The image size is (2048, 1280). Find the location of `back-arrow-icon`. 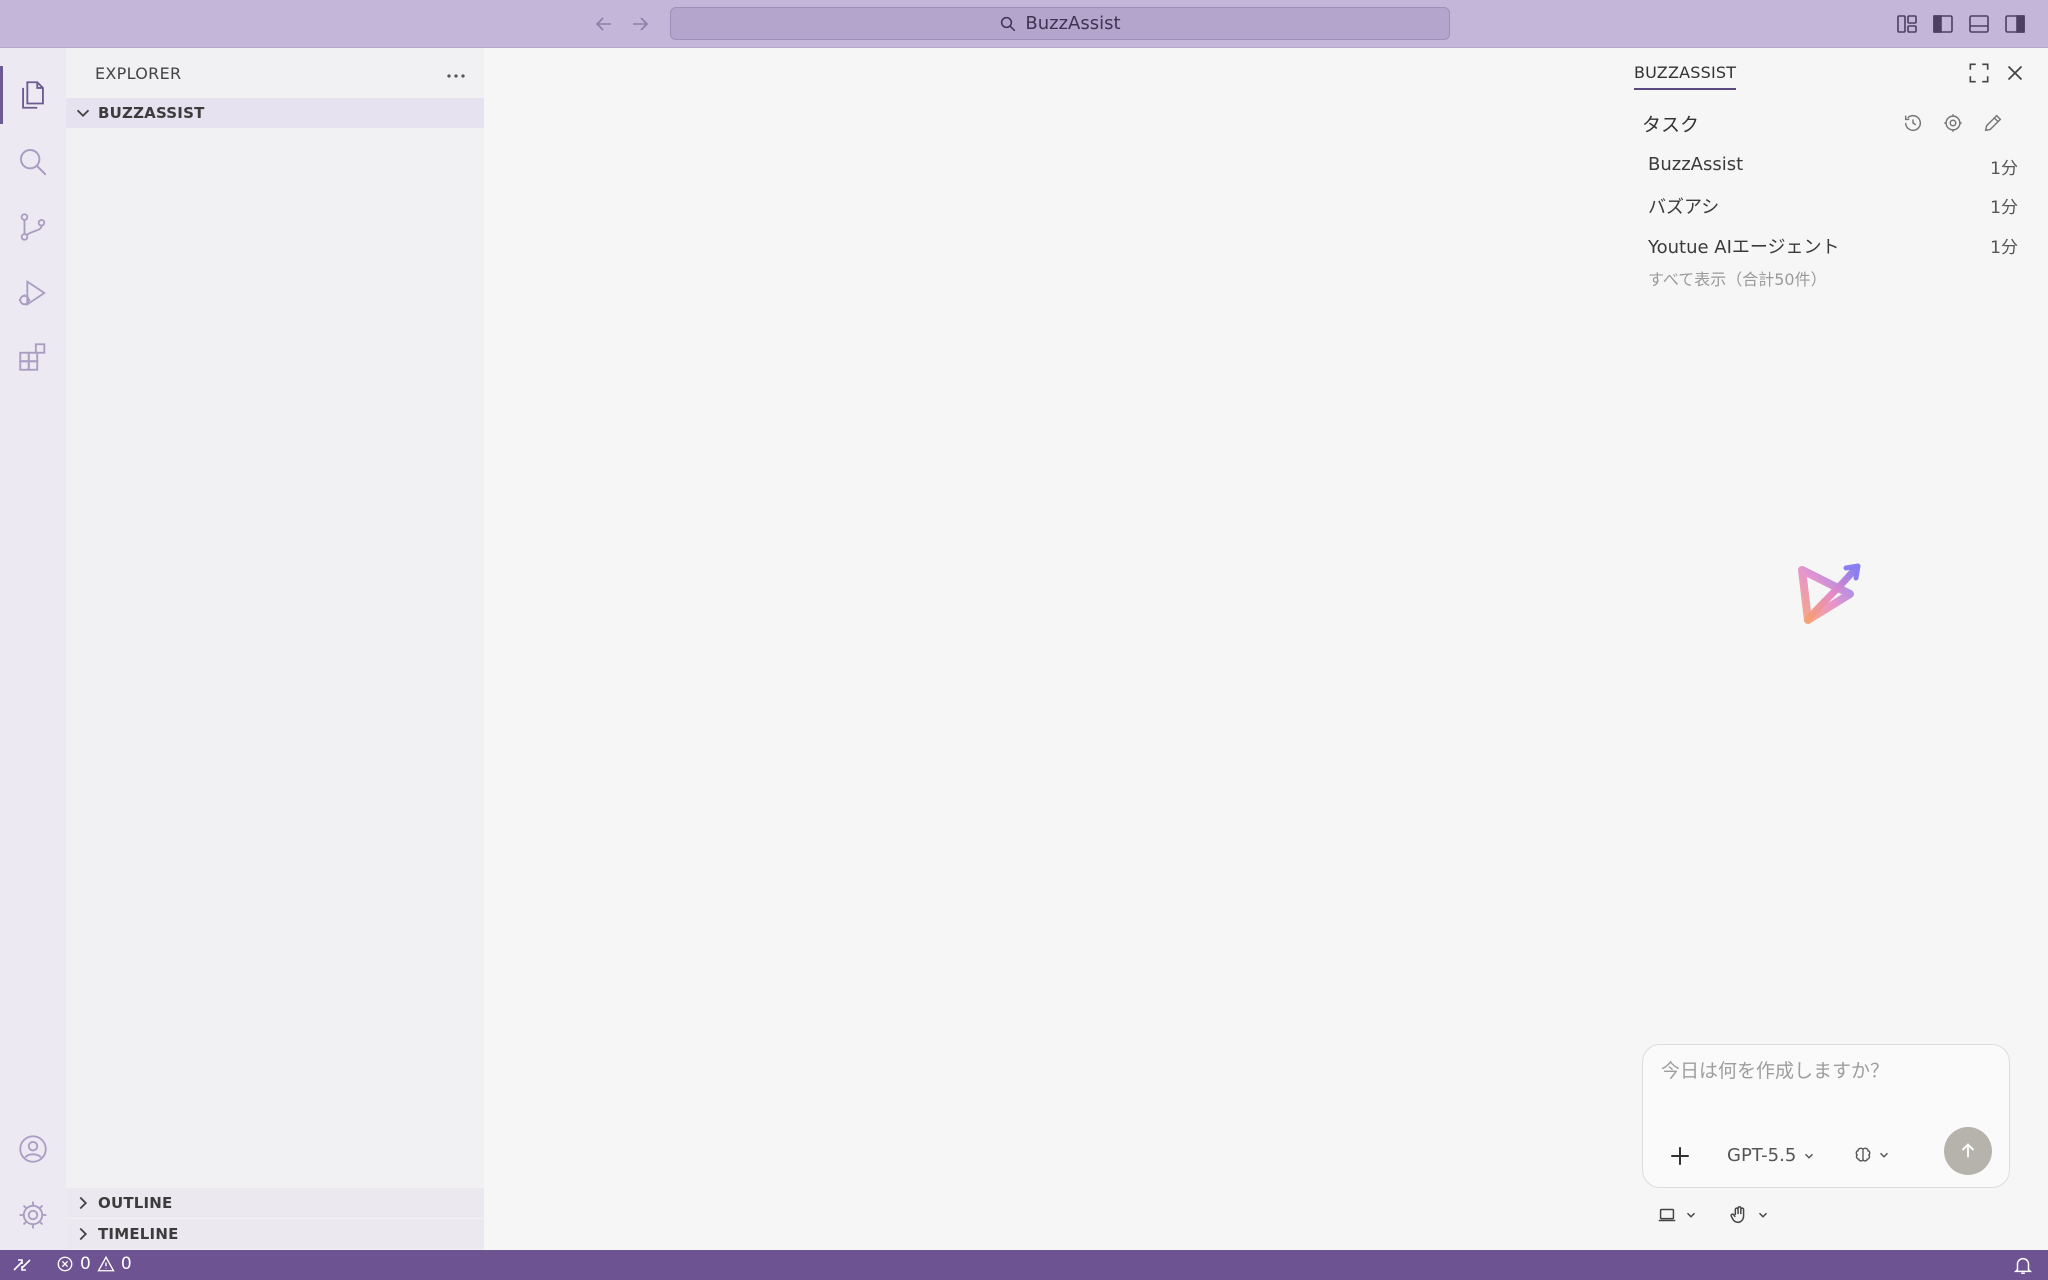

back-arrow-icon is located at coordinates (604, 24).